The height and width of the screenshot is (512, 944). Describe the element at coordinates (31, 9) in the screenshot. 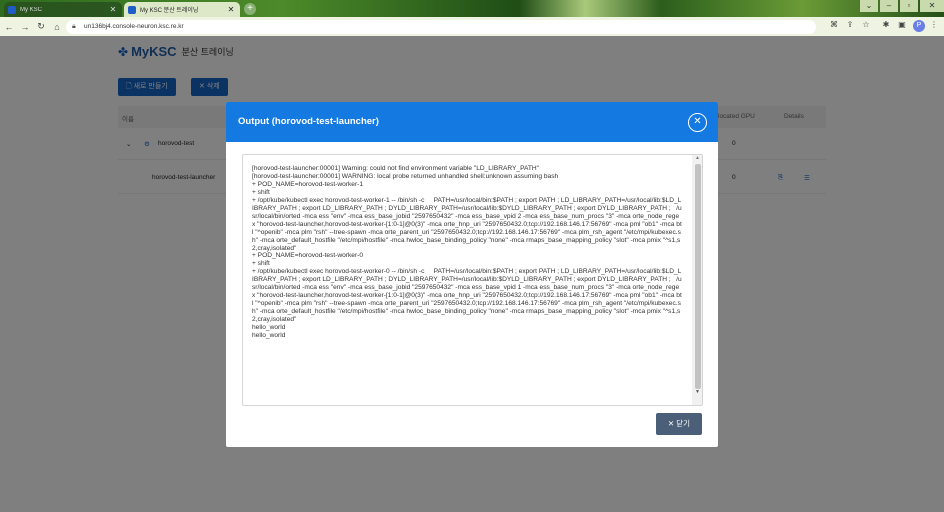

I see `tab-title: My KSC` at that location.